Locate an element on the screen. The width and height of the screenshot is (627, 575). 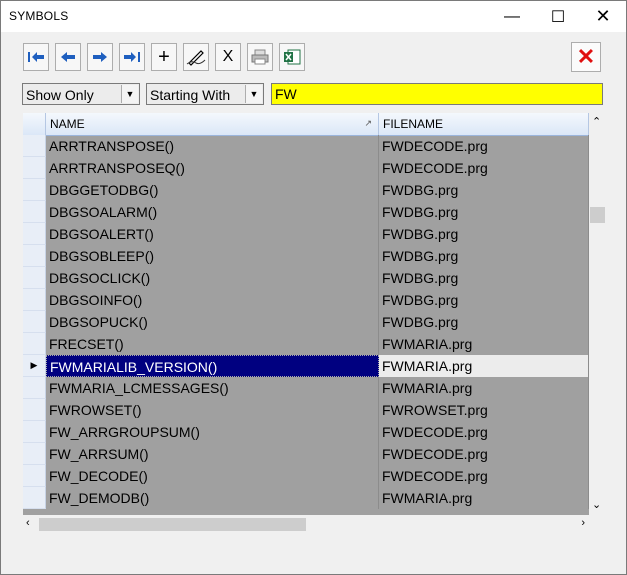
cell-name: DBGSOBLEEP() is located at coordinates (212, 256).